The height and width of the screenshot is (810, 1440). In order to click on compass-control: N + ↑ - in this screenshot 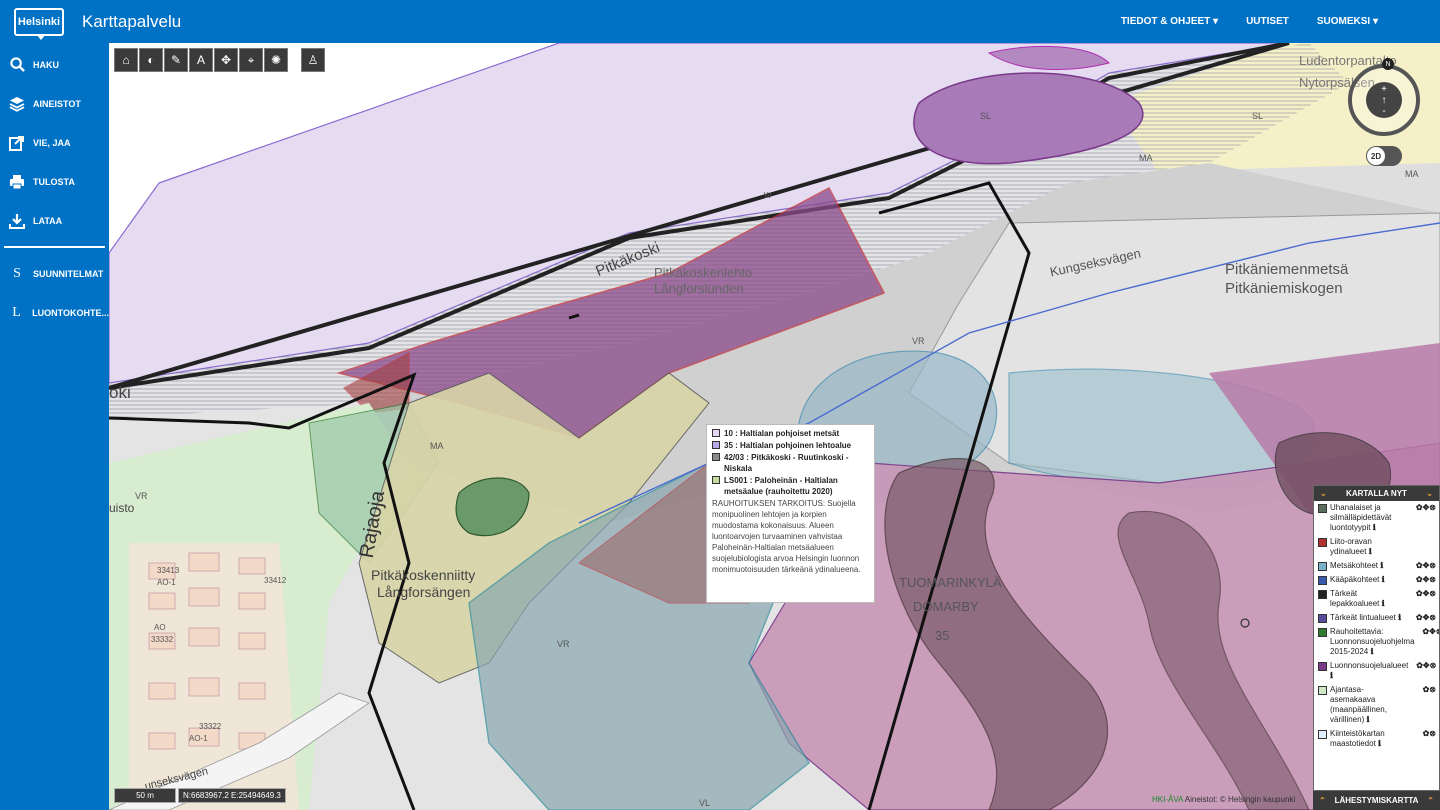, I will do `click(1384, 97)`.